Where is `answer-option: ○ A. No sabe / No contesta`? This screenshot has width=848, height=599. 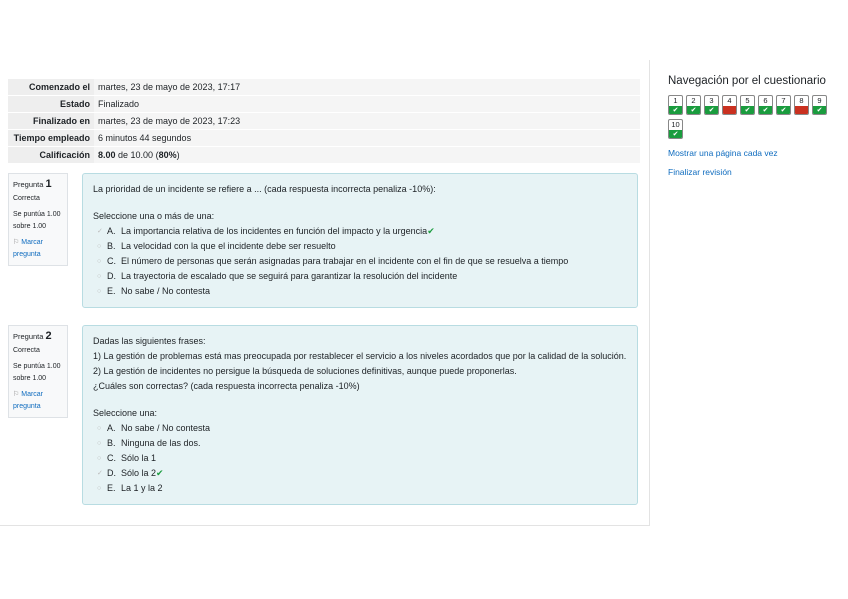
answer-option: ○ A. No sabe / No contesta is located at coordinates (360, 428).